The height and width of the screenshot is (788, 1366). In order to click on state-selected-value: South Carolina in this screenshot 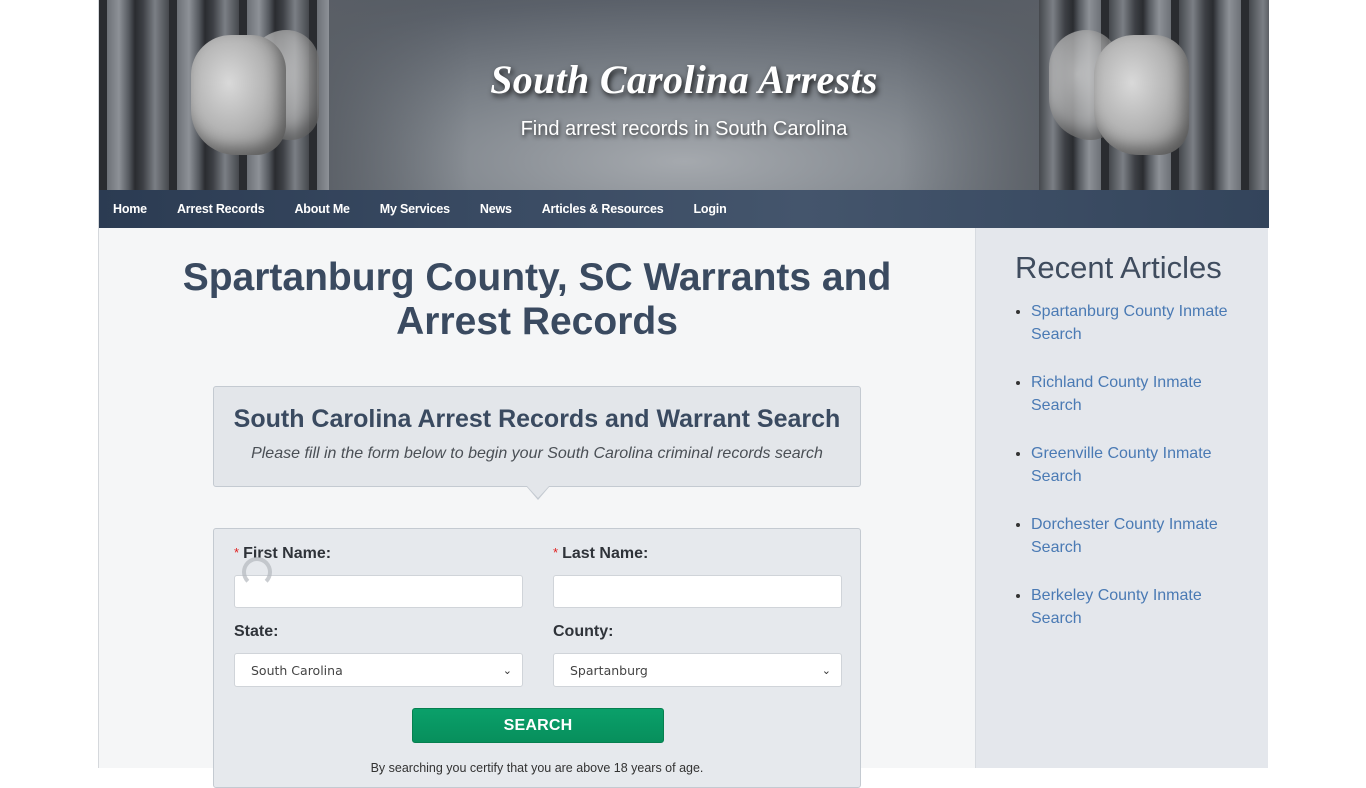, I will do `click(297, 670)`.